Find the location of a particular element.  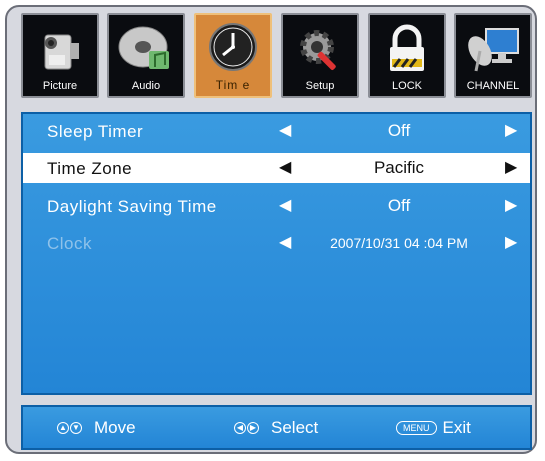

key-hint-bar: ▲ ▼ Move ◀ ▶ Select MENU Exit is located at coordinates (276, 427).